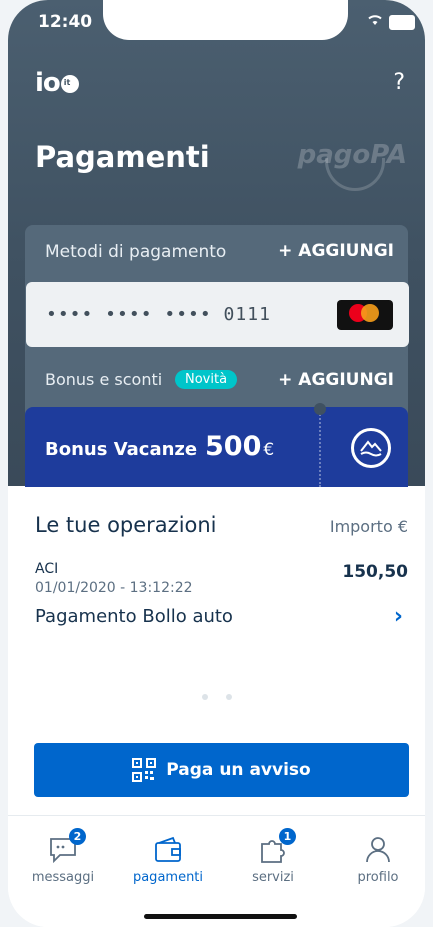  What do you see at coordinates (371, 448) in the screenshot?
I see `mountain-sea-icon` at bounding box center [371, 448].